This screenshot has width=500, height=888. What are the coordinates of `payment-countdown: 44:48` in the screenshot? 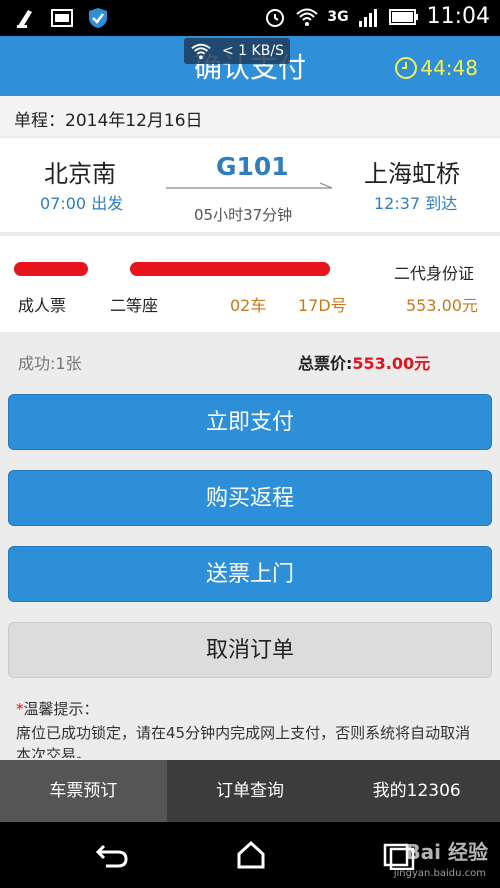 It's located at (436, 68).